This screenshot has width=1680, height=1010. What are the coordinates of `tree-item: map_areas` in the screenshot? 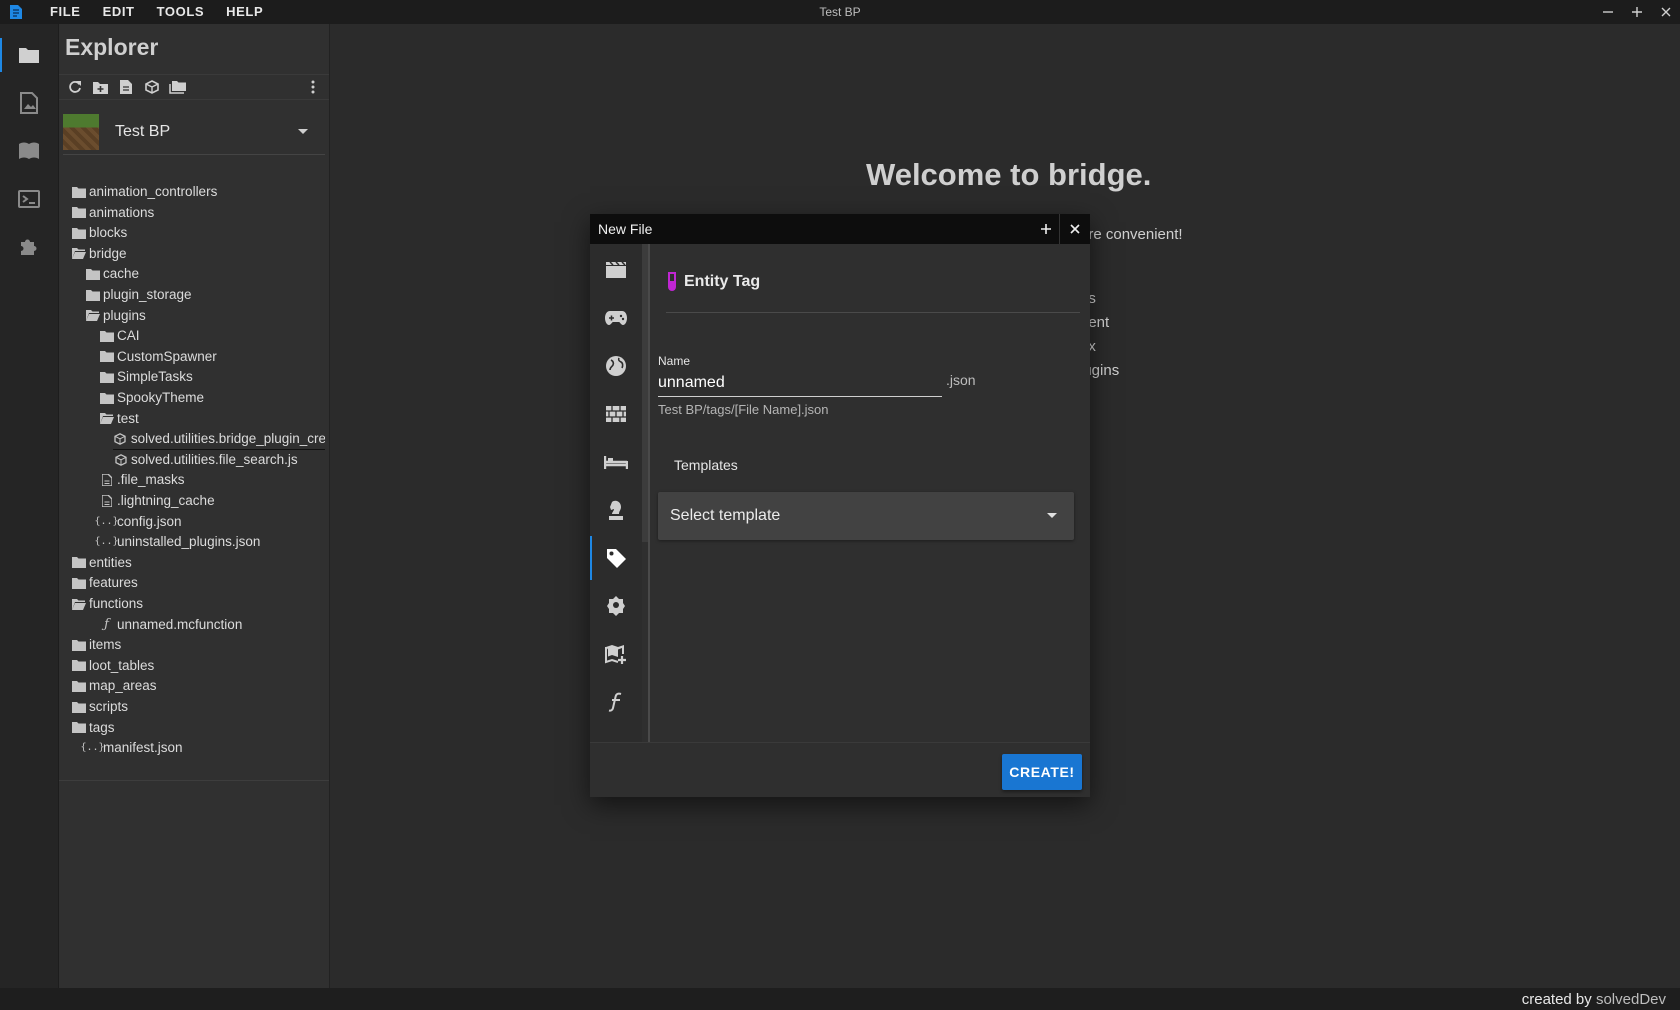 It's located at (114, 686).